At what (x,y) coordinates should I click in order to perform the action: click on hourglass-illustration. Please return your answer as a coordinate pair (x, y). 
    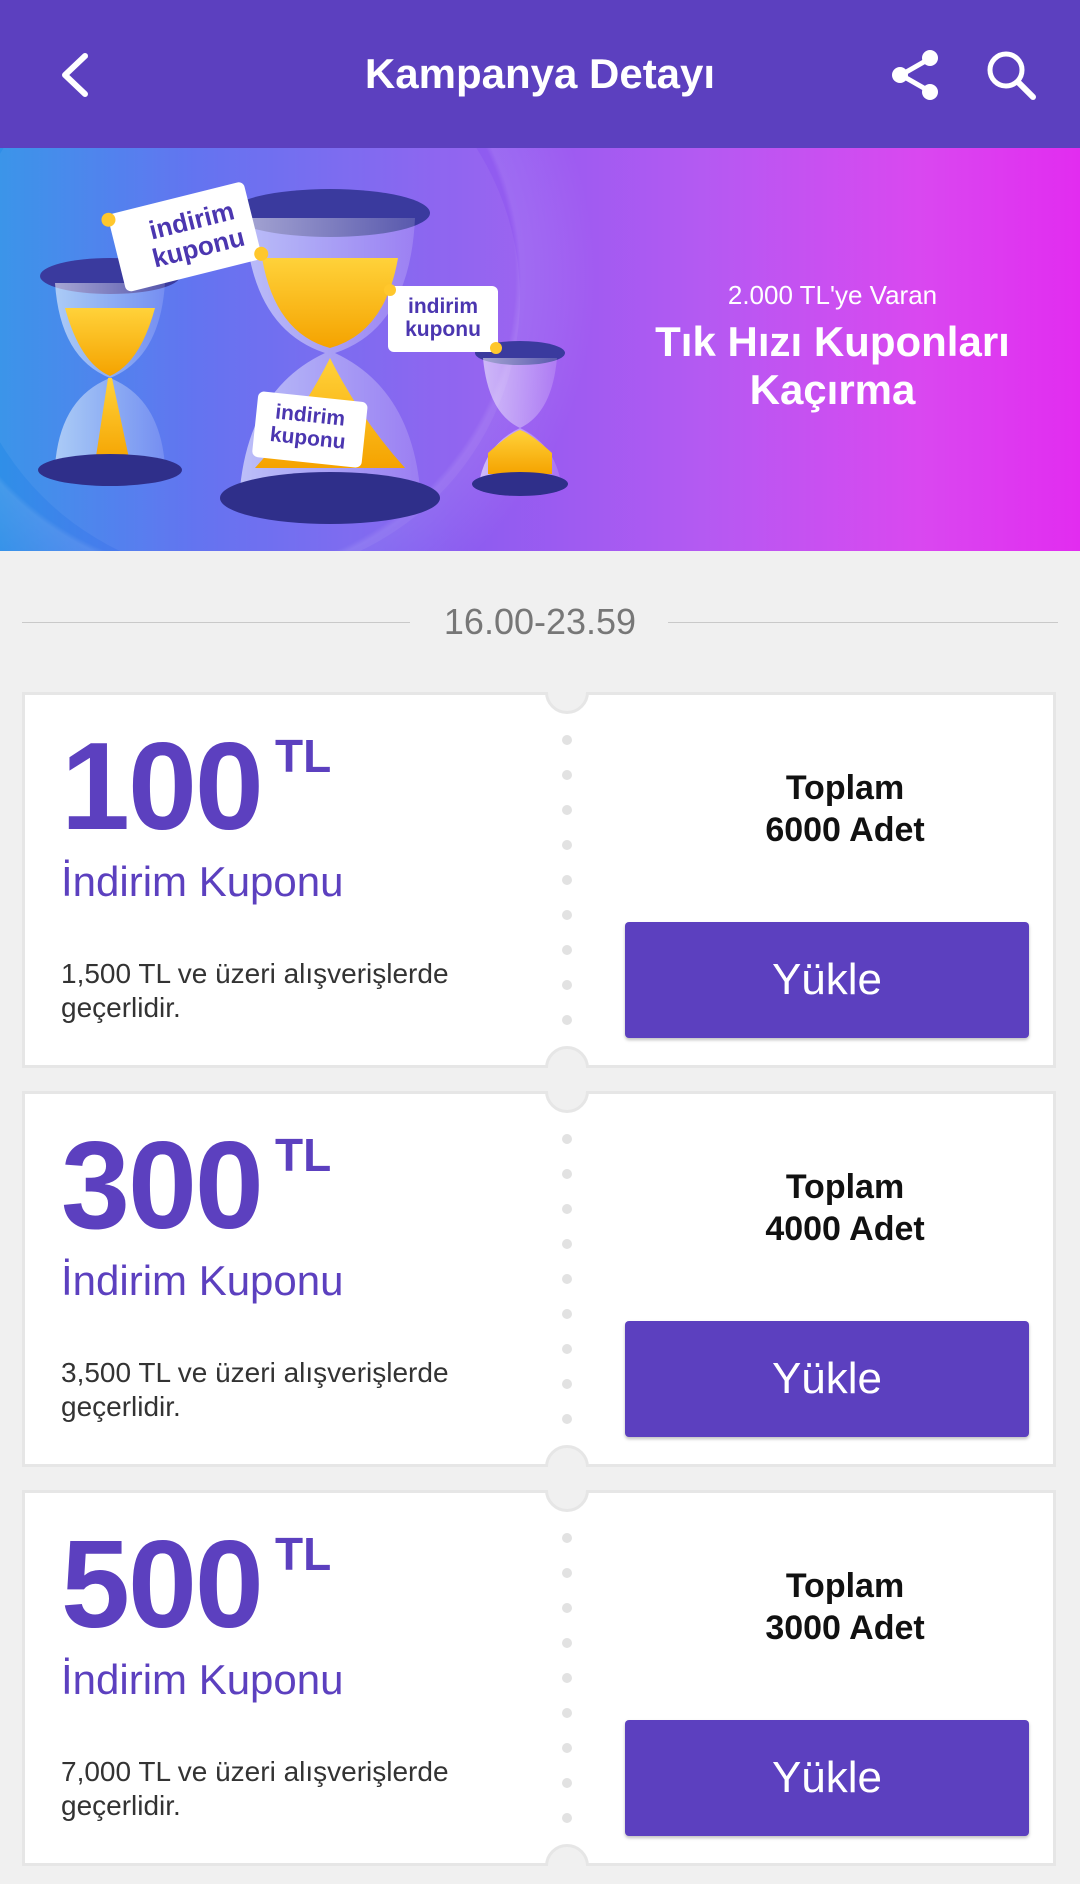
    Looking at the image, I should click on (303, 353).